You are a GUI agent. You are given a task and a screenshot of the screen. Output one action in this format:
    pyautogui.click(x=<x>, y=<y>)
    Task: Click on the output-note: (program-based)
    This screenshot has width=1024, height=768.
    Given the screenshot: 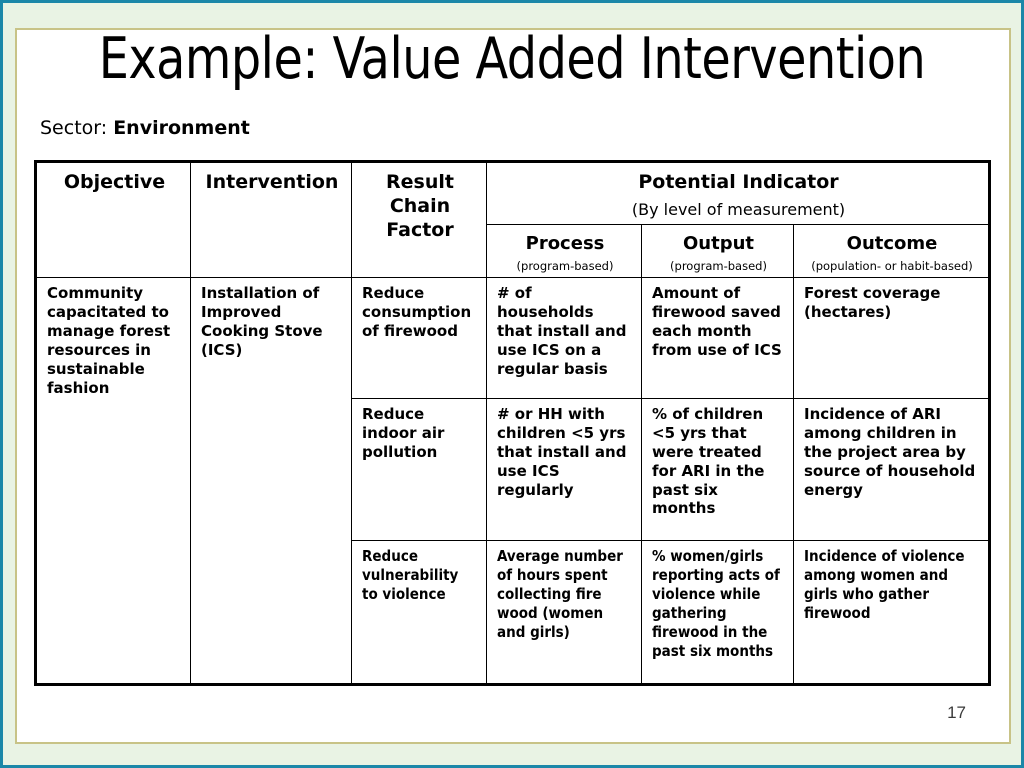 What is the action you would take?
    pyautogui.click(x=718, y=265)
    